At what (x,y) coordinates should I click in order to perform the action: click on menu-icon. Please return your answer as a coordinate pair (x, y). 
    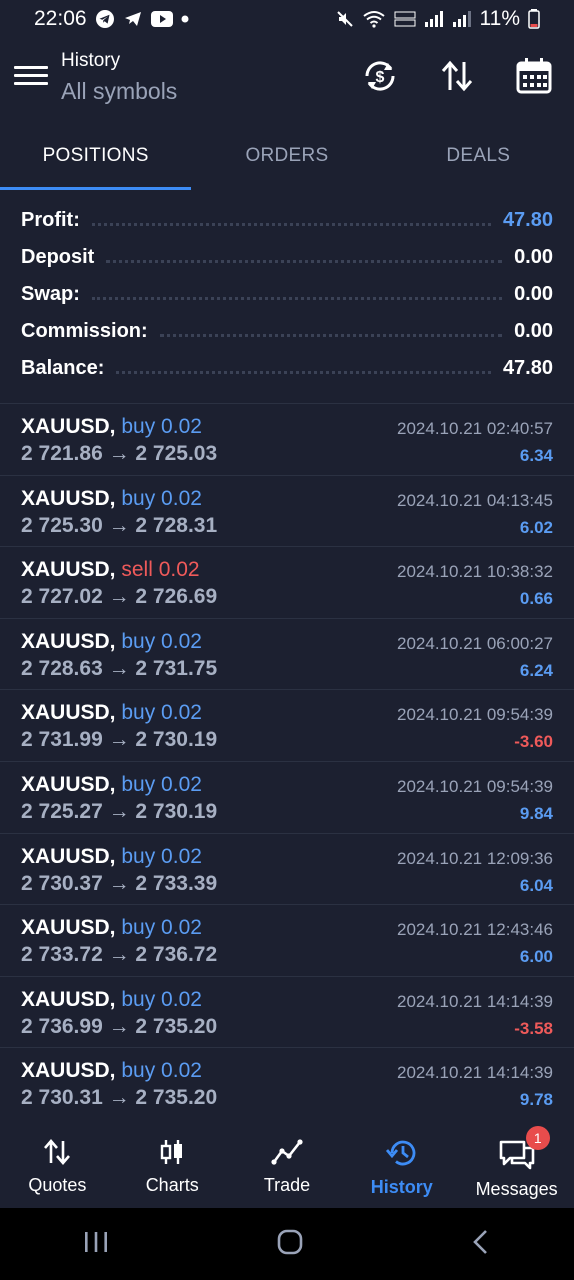
    Looking at the image, I should click on (31, 77).